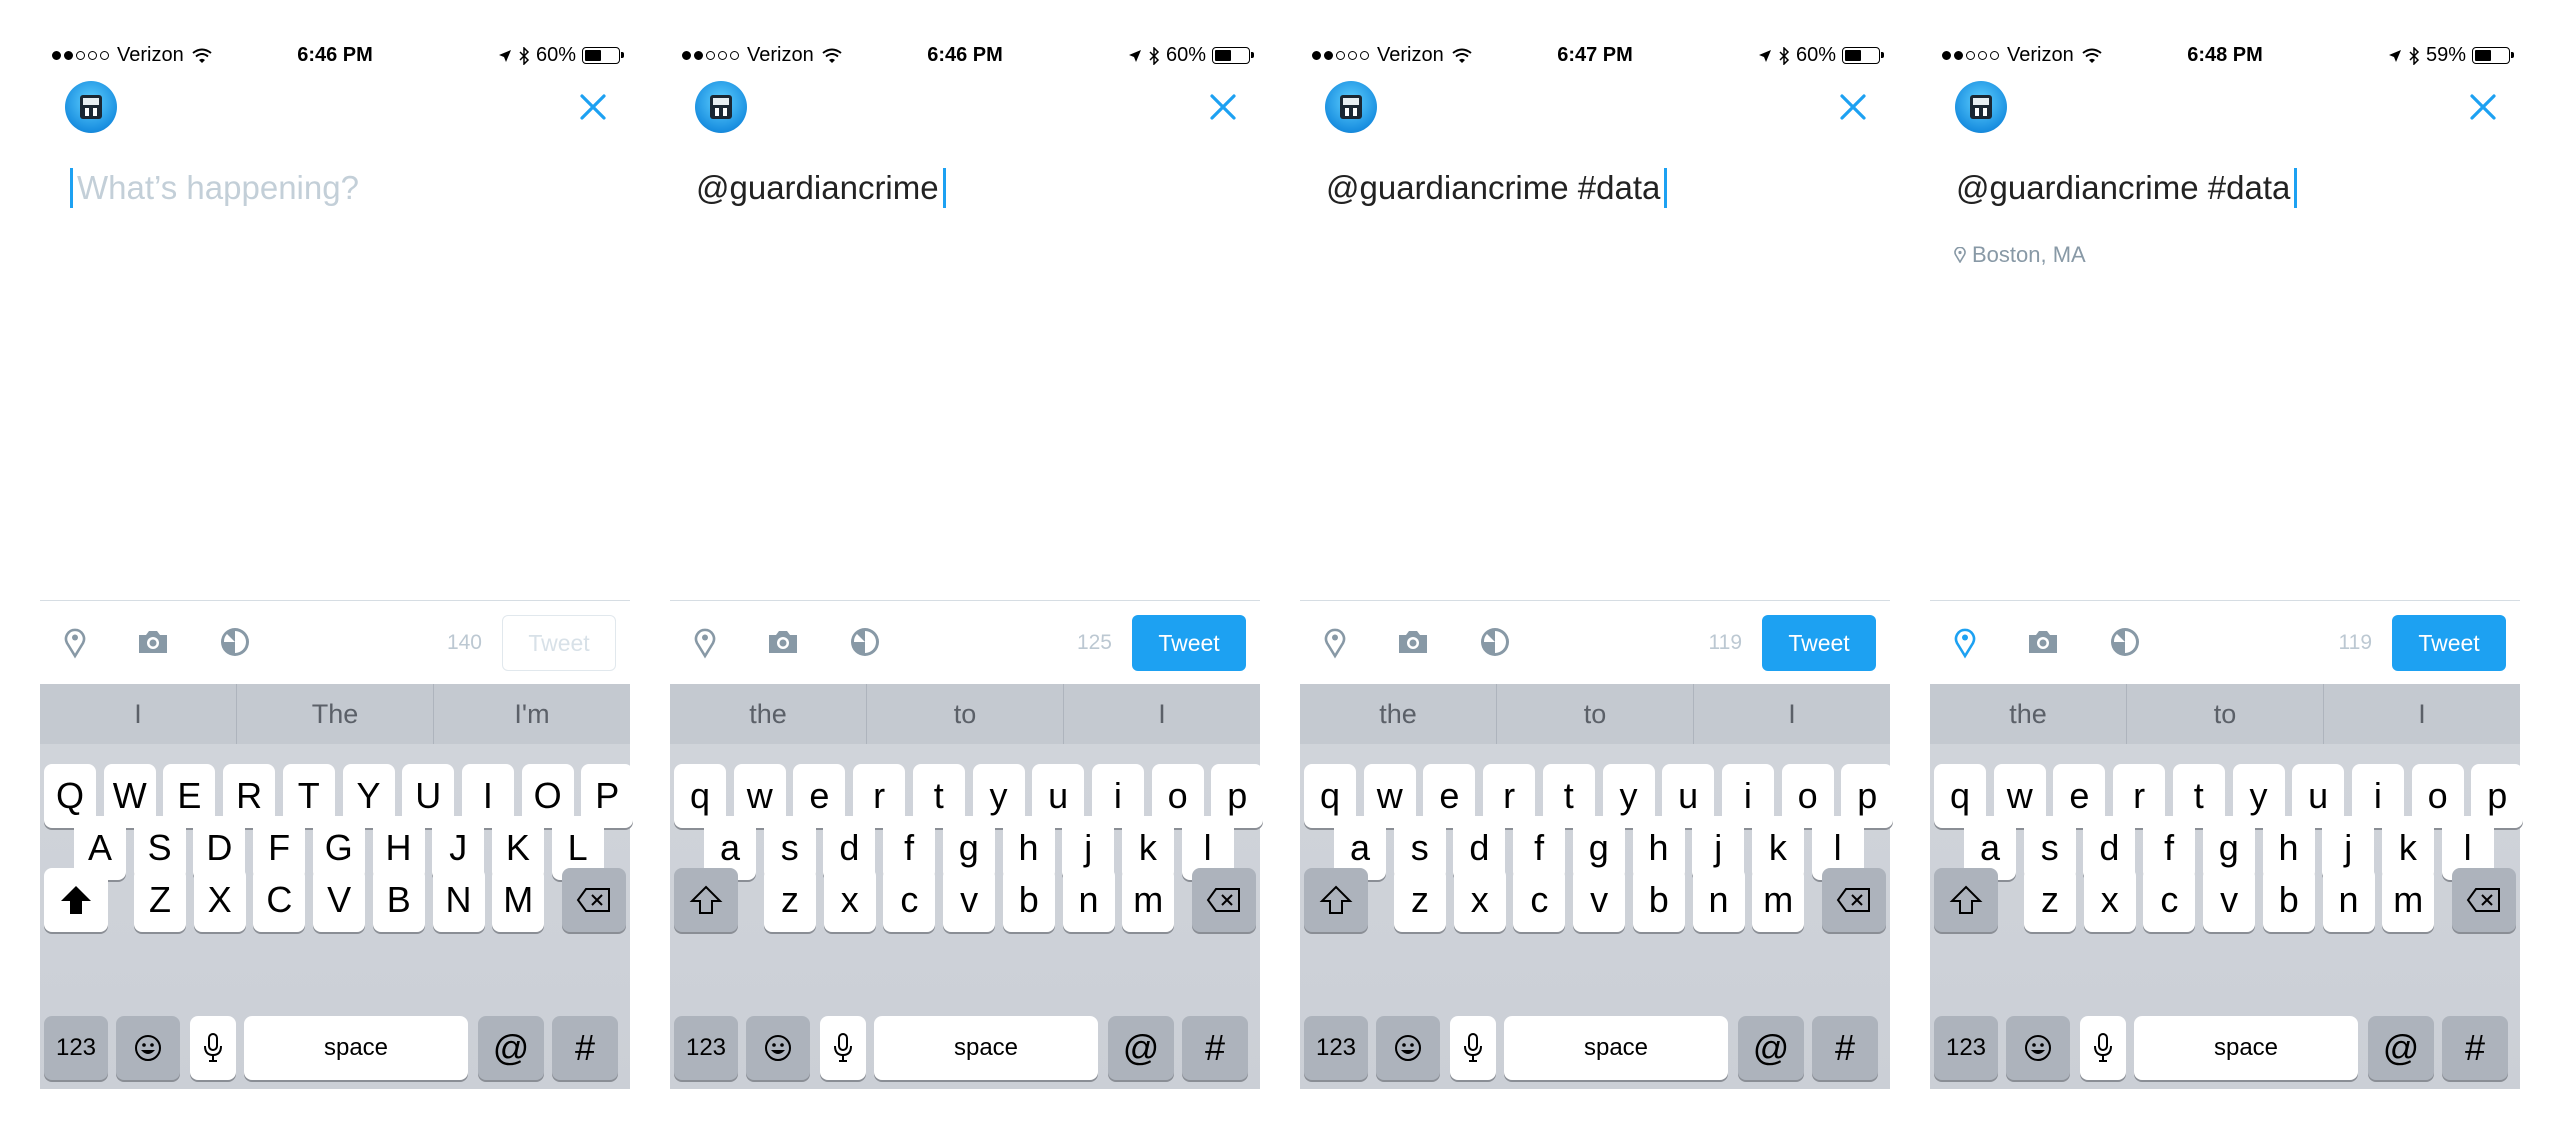 The height and width of the screenshot is (1129, 2560). Describe the element at coordinates (335, 714) in the screenshot. I see `suggestion: The` at that location.